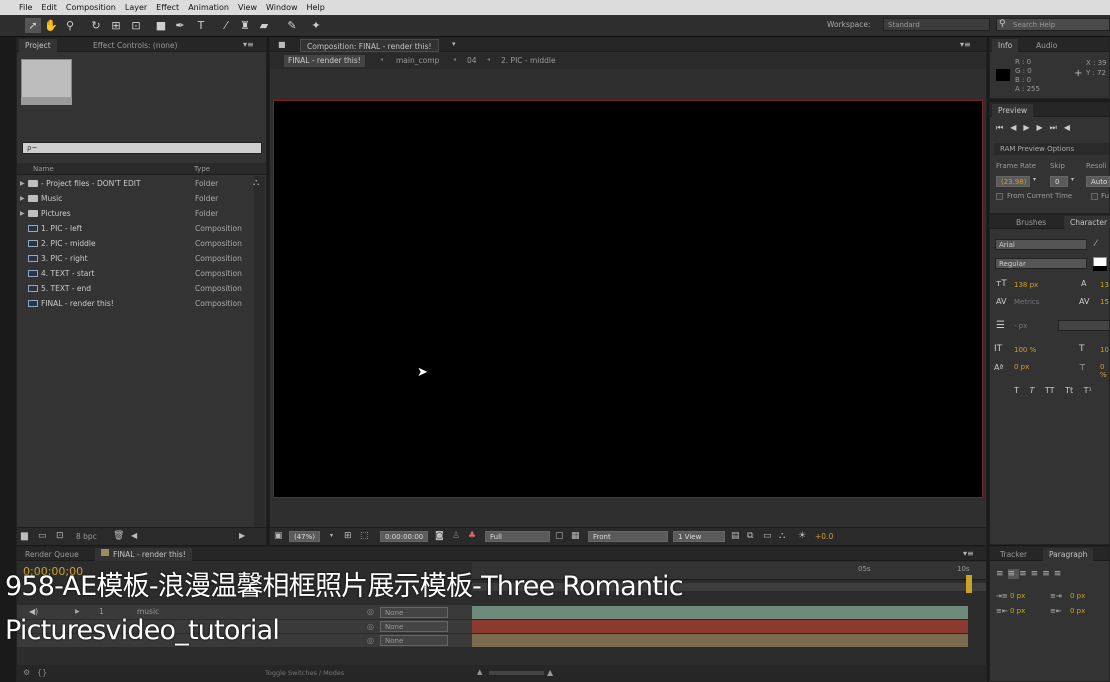 The image size is (1110, 682). What do you see at coordinates (292, 25) in the screenshot?
I see `roto-brush-tool-icon: ✎` at bounding box center [292, 25].